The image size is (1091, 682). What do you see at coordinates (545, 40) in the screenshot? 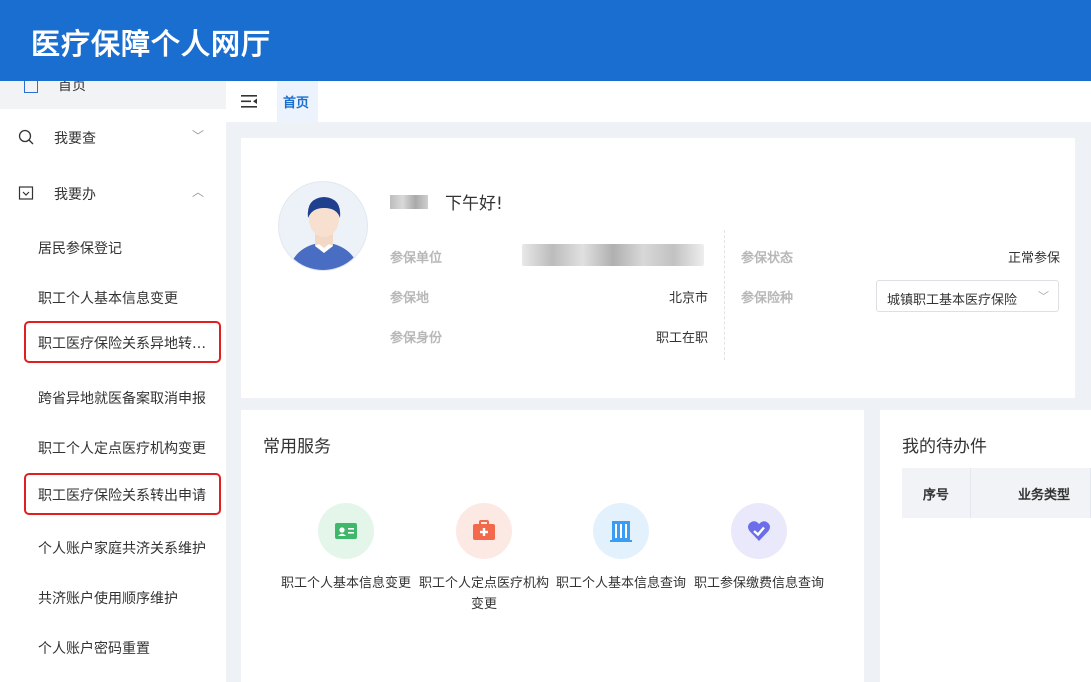
I see `app-header: 医疗保障个人网厅` at bounding box center [545, 40].